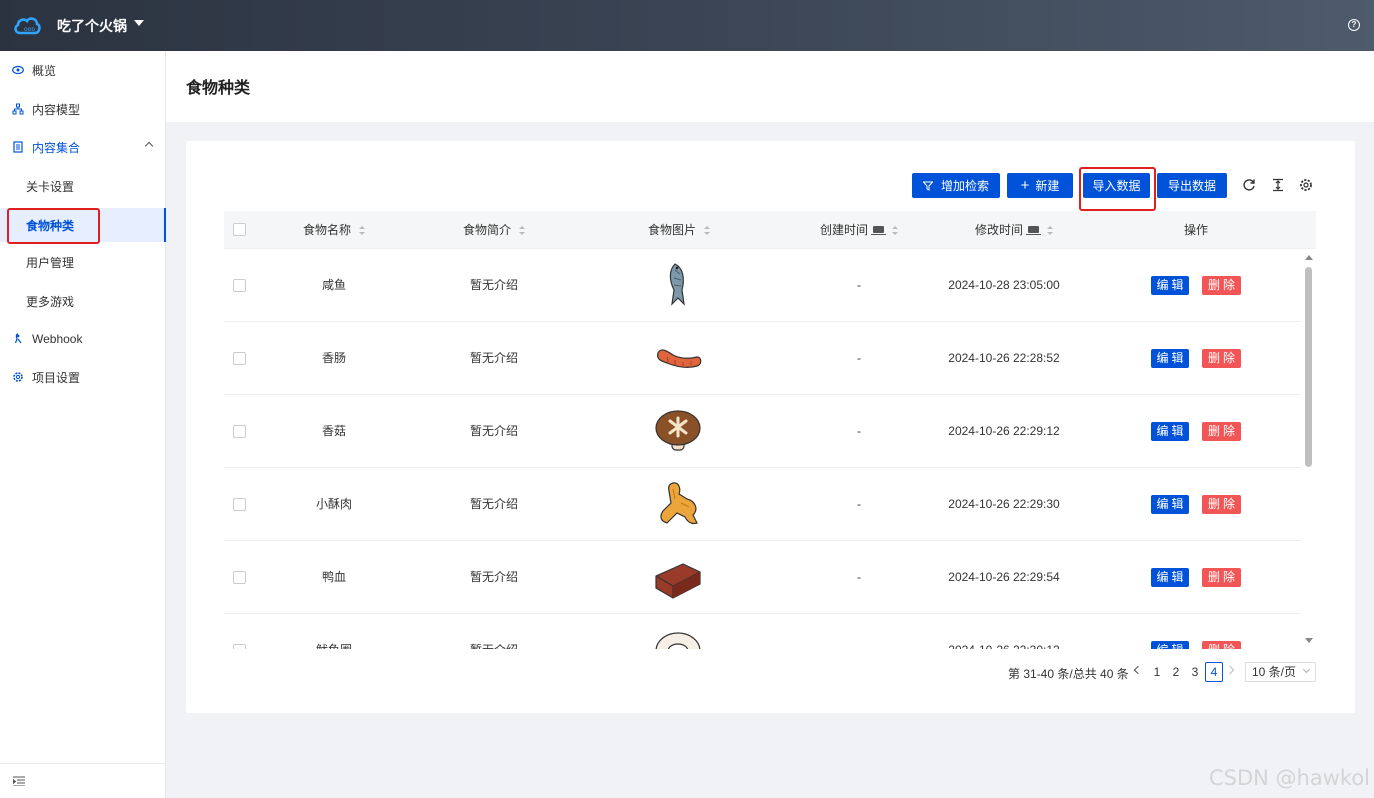  What do you see at coordinates (57, 339) in the screenshot?
I see `sidebar-item-label: Webhook` at bounding box center [57, 339].